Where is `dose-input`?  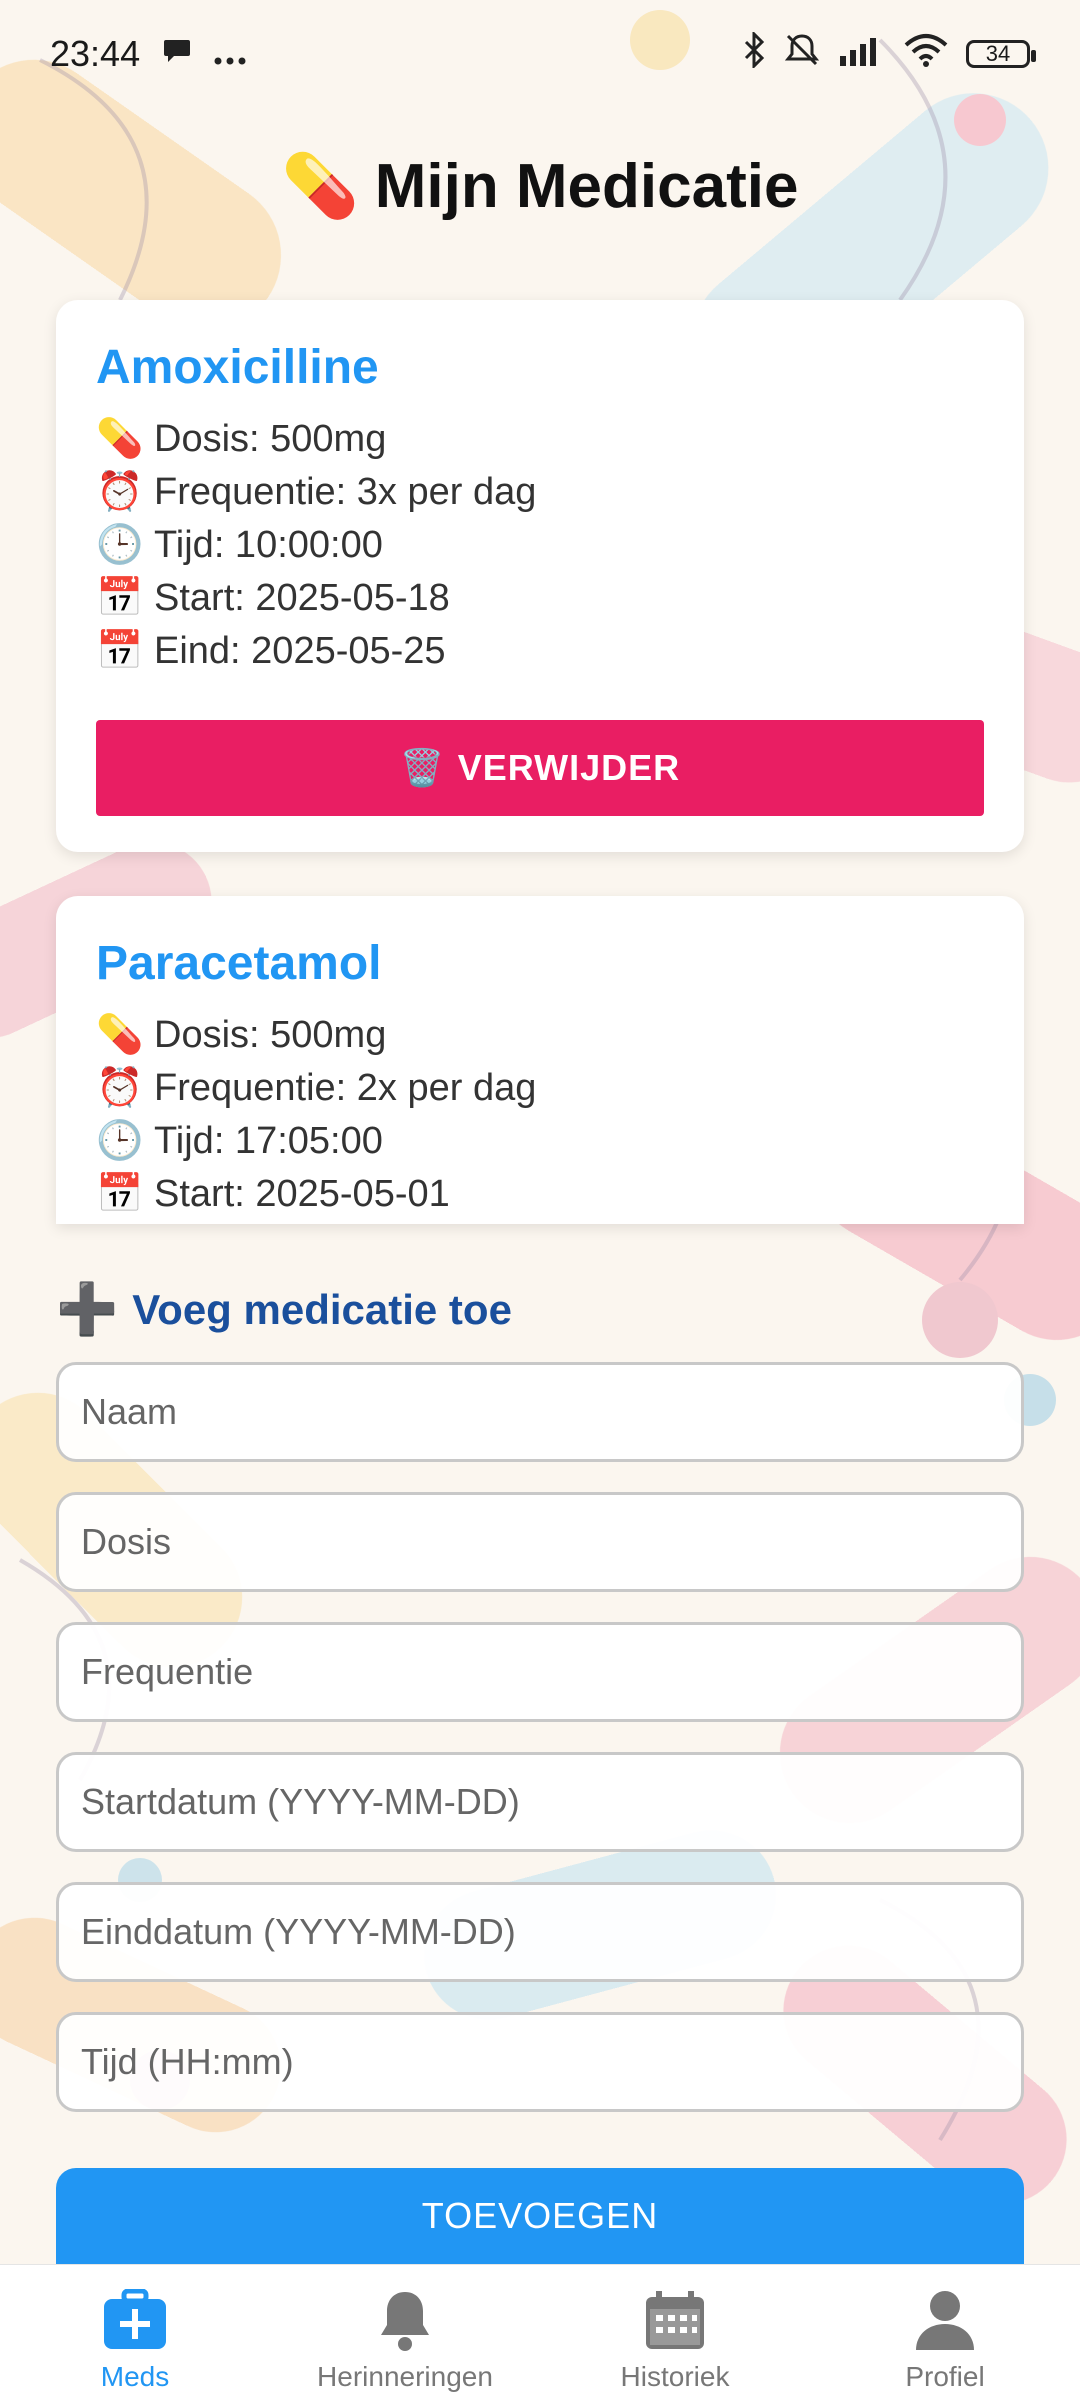
dose-input is located at coordinates (540, 1542).